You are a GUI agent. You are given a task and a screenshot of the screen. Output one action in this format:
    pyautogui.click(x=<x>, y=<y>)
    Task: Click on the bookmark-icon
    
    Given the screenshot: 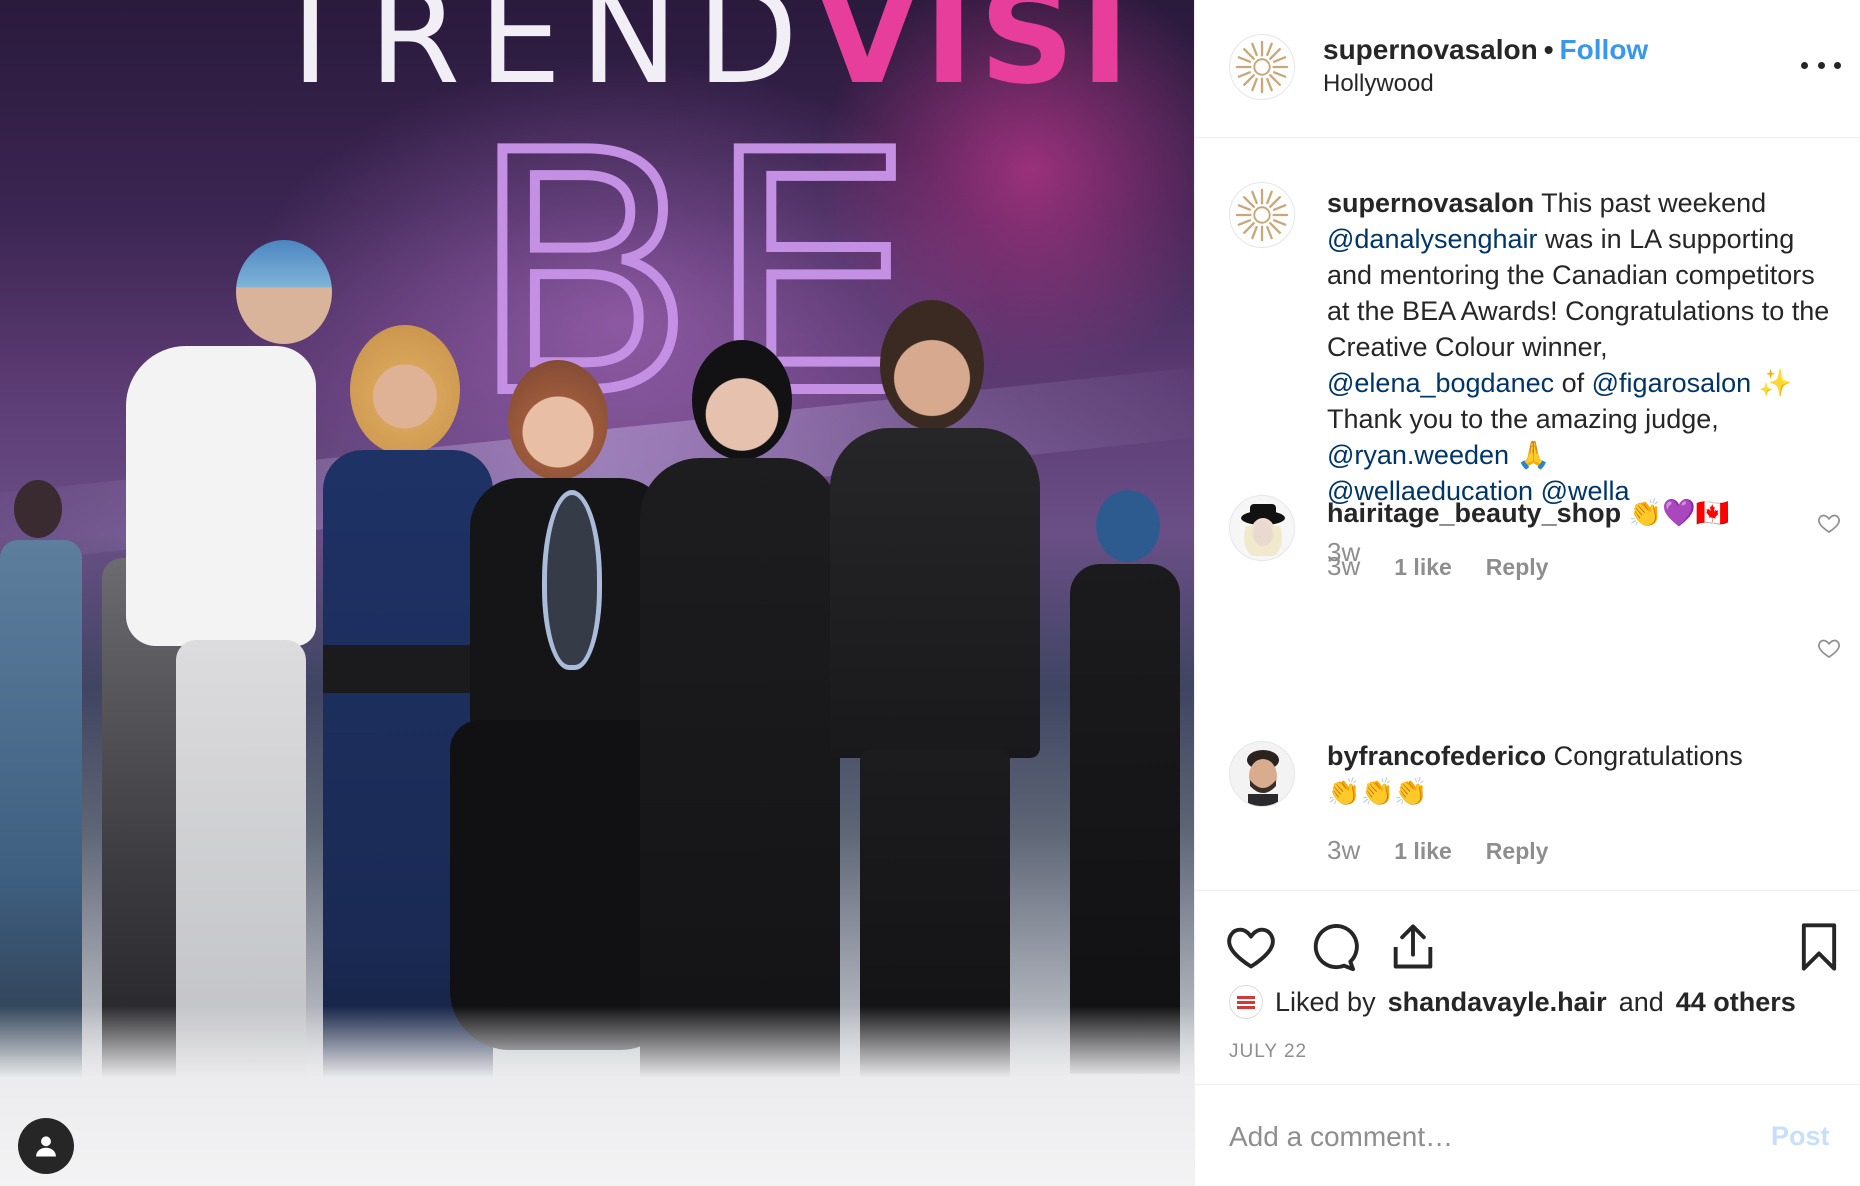 What is the action you would take?
    pyautogui.click(x=1819, y=947)
    